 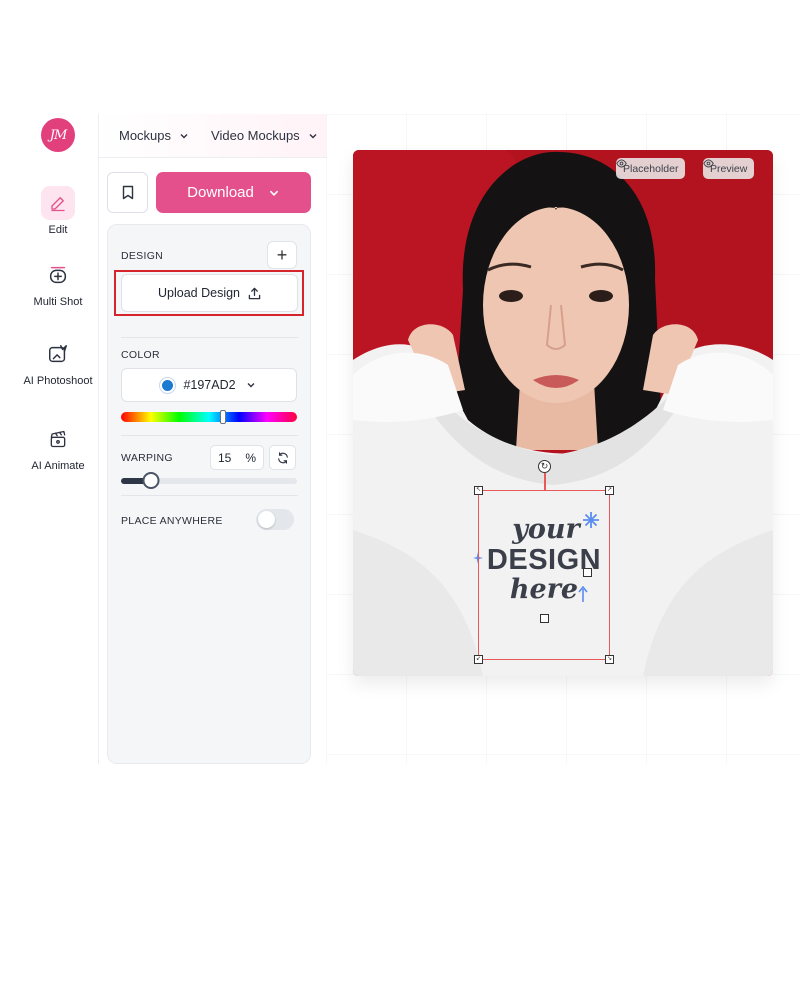 What do you see at coordinates (140, 355) in the screenshot?
I see `color-section-label: COLOR` at bounding box center [140, 355].